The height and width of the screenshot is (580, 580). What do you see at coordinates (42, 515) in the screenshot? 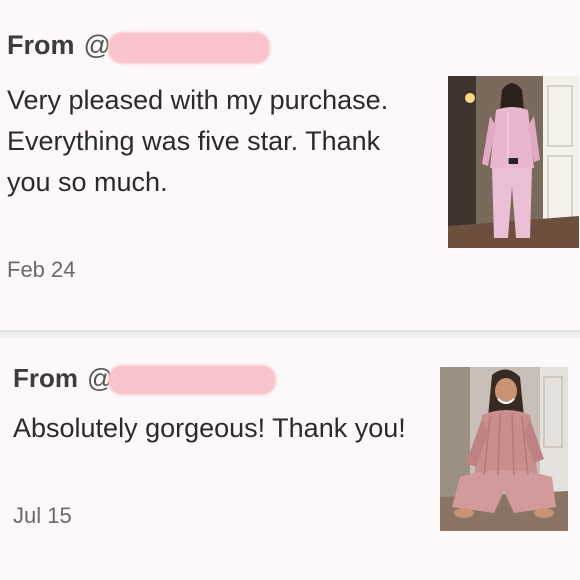
I see `review-date: Jul 15` at bounding box center [42, 515].